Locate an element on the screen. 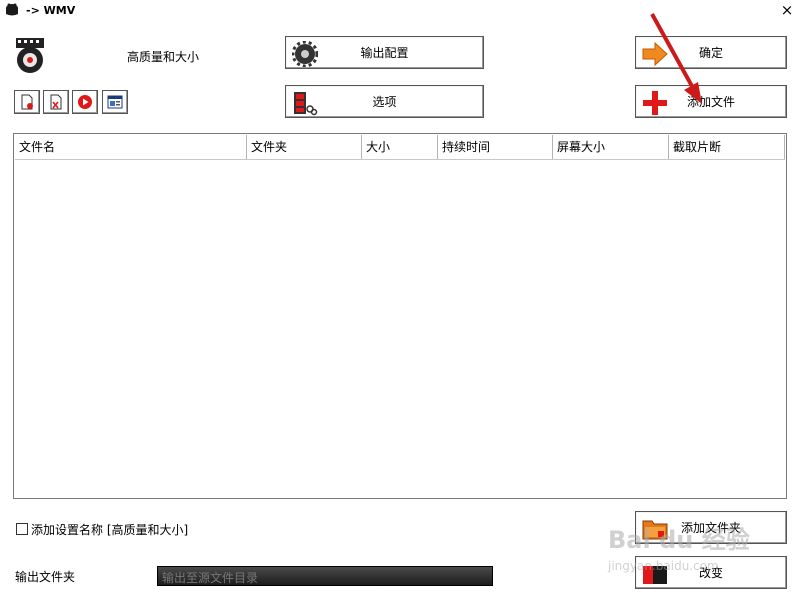 The width and height of the screenshot is (800, 600). file-list-header: 文件名 文件夹 大小 持续时间 屏幕大小 截取片断 is located at coordinates (400, 147).